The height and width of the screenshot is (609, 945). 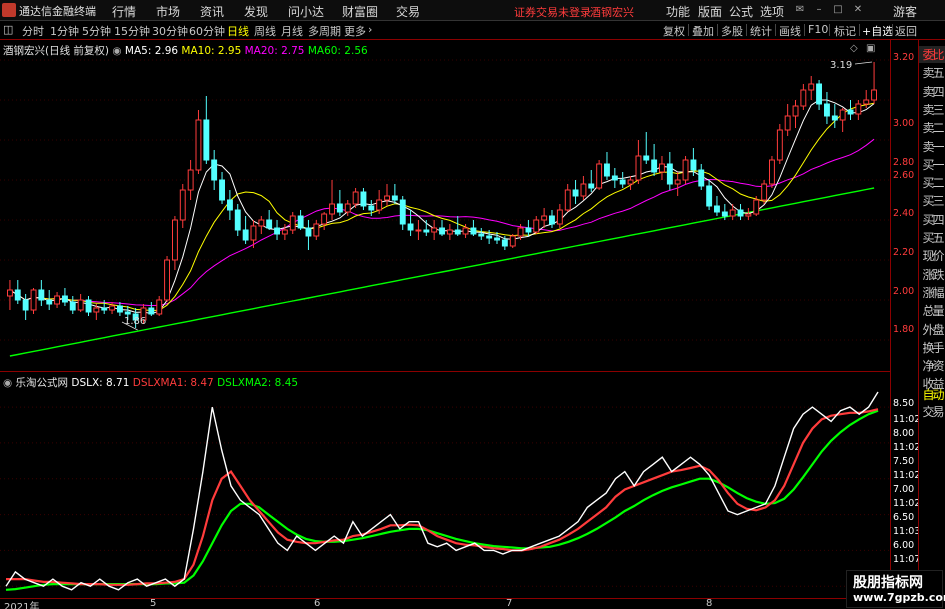 What do you see at coordinates (877, 31) in the screenshot?
I see `add-watchlist-button: +自选` at bounding box center [877, 31].